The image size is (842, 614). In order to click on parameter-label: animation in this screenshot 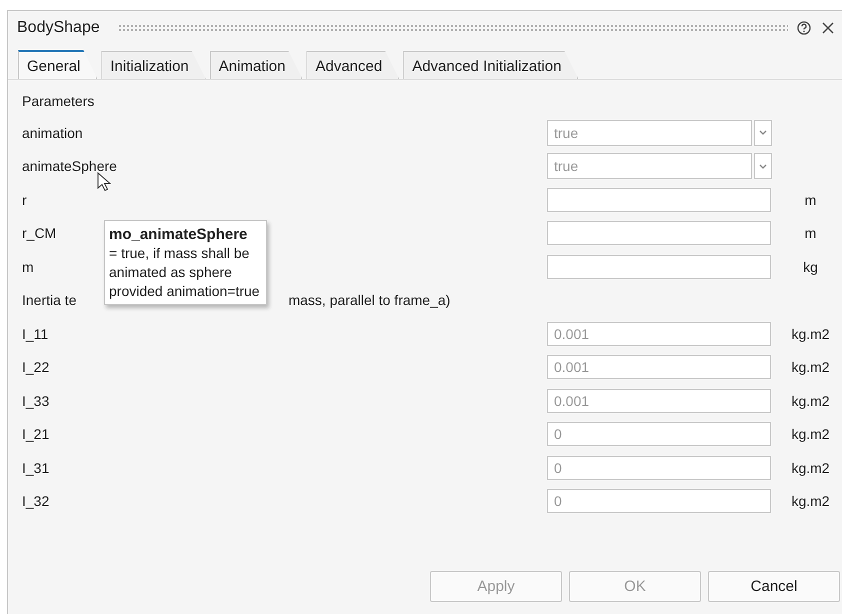, I will do `click(52, 132)`.